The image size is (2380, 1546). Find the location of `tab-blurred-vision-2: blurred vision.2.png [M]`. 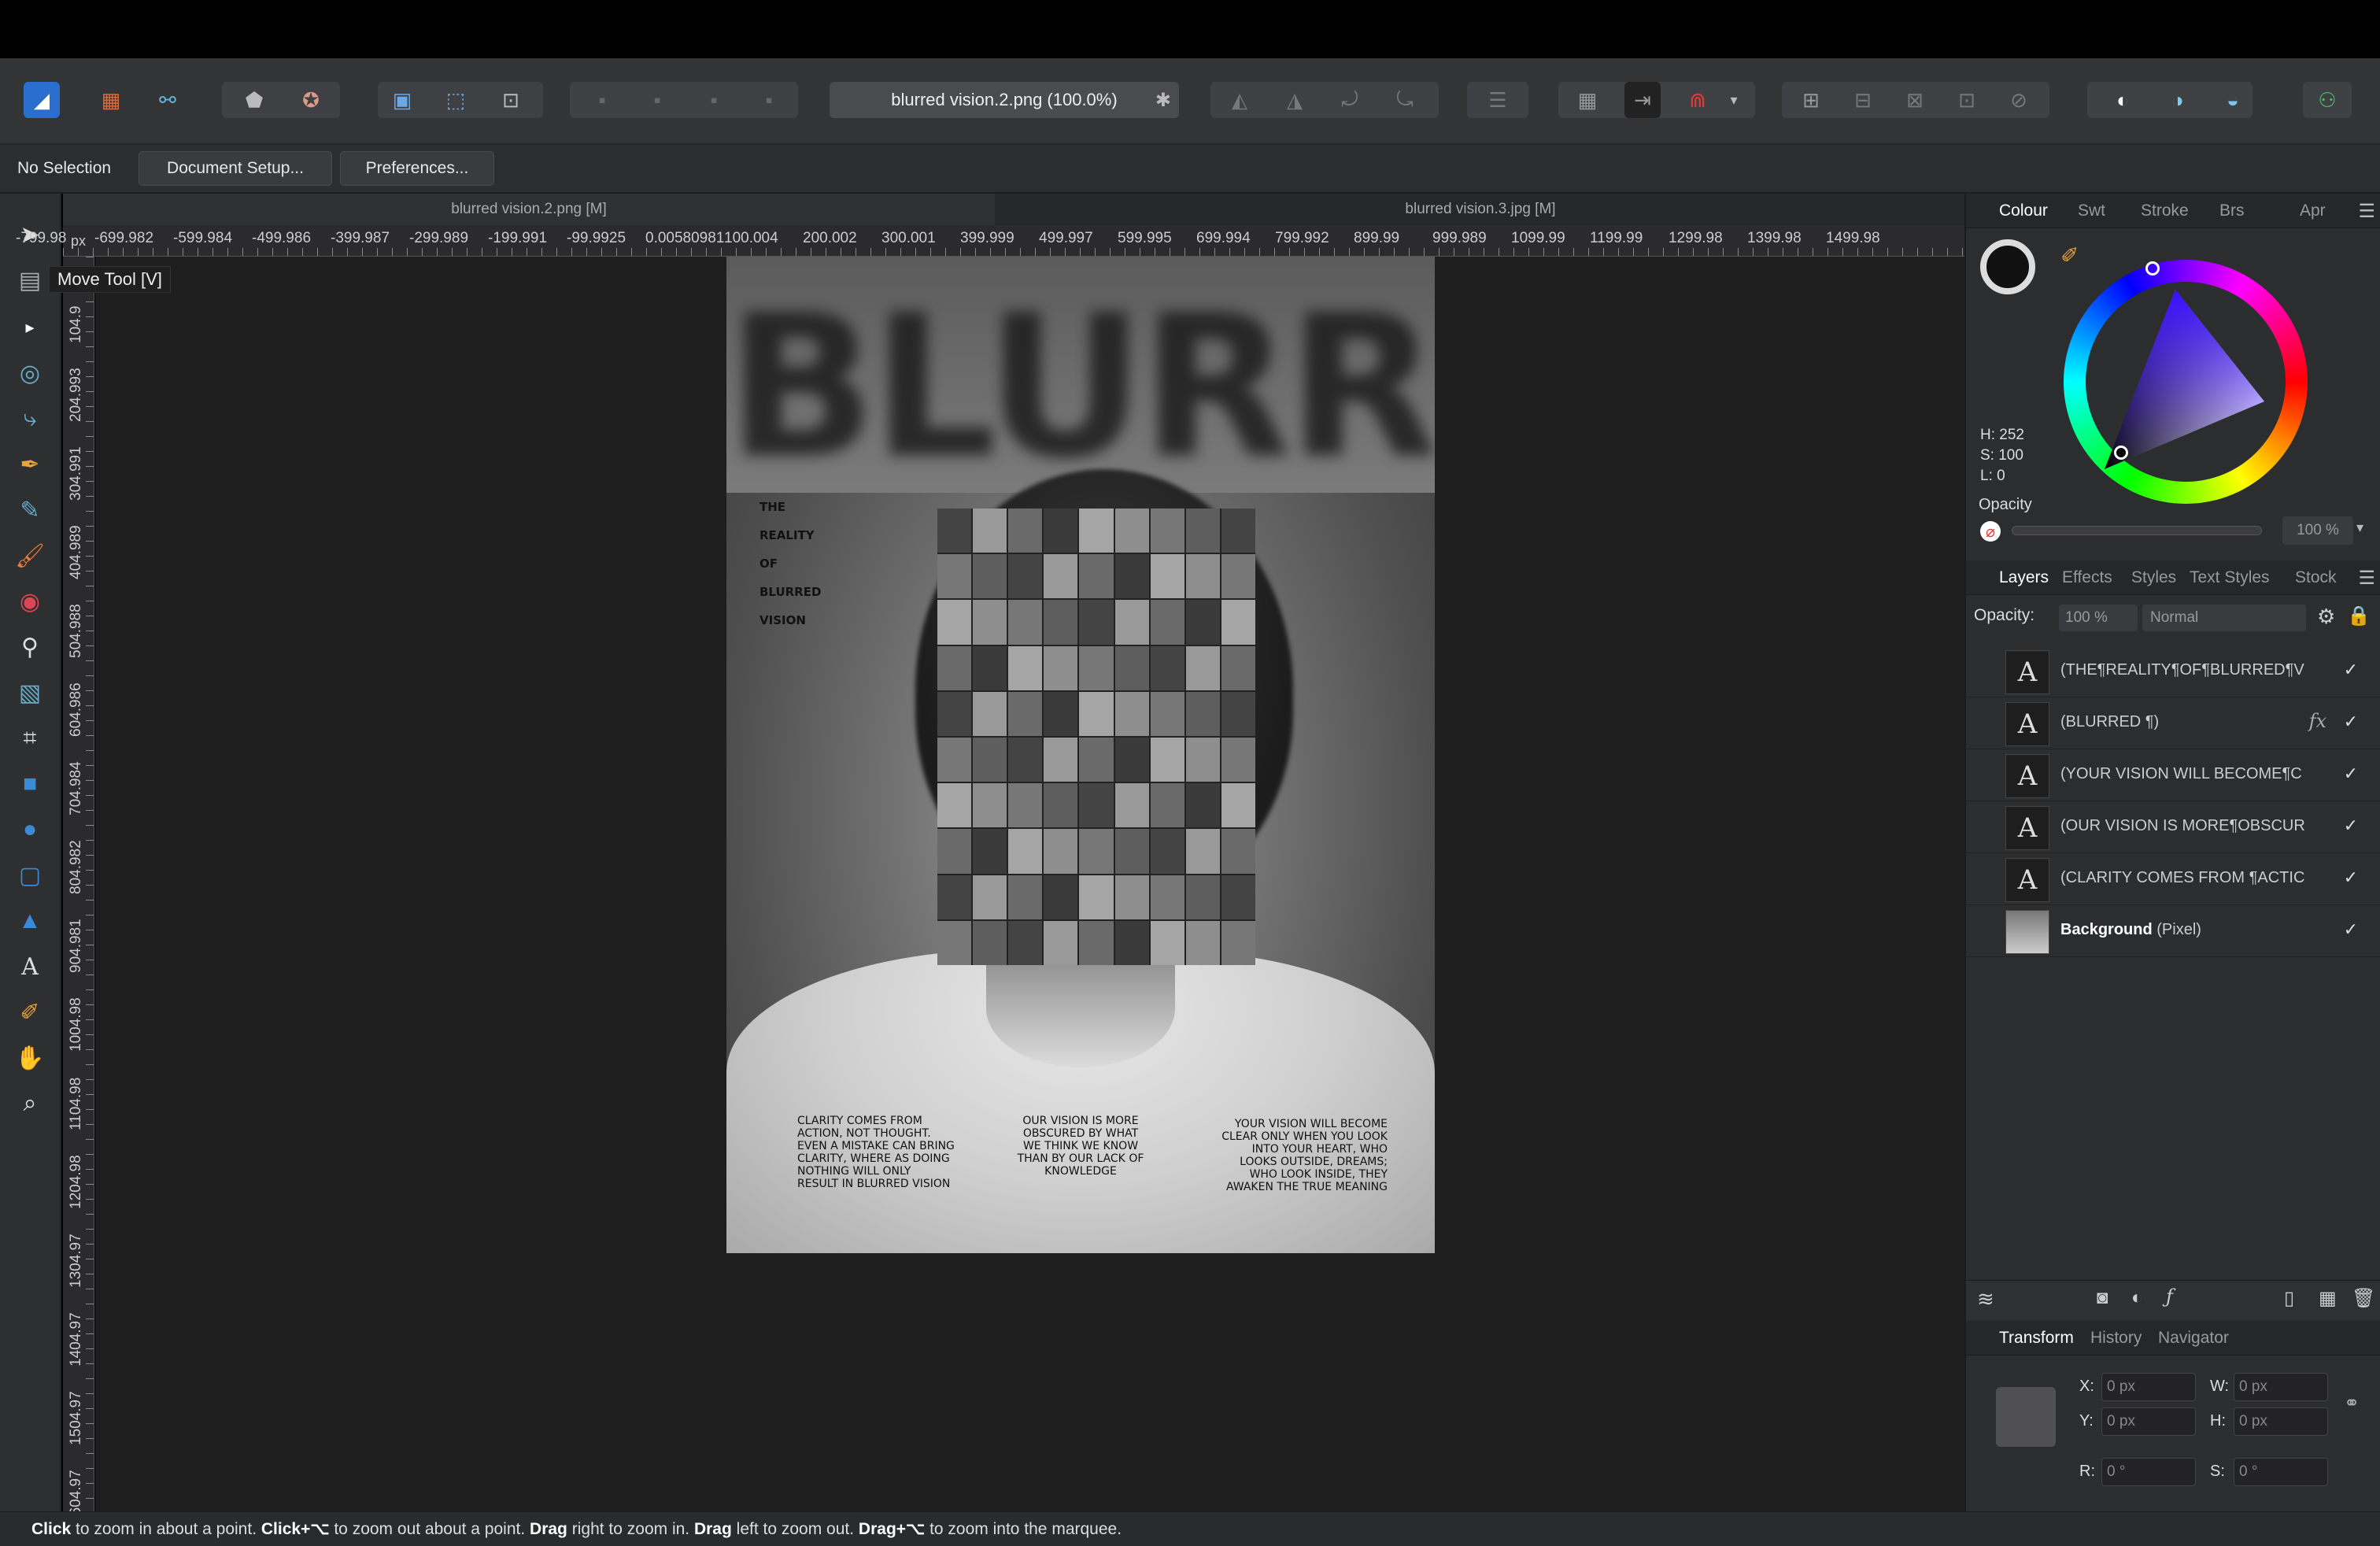

tab-blurred-vision-2: blurred vision.2.png [M] is located at coordinates (529, 209).